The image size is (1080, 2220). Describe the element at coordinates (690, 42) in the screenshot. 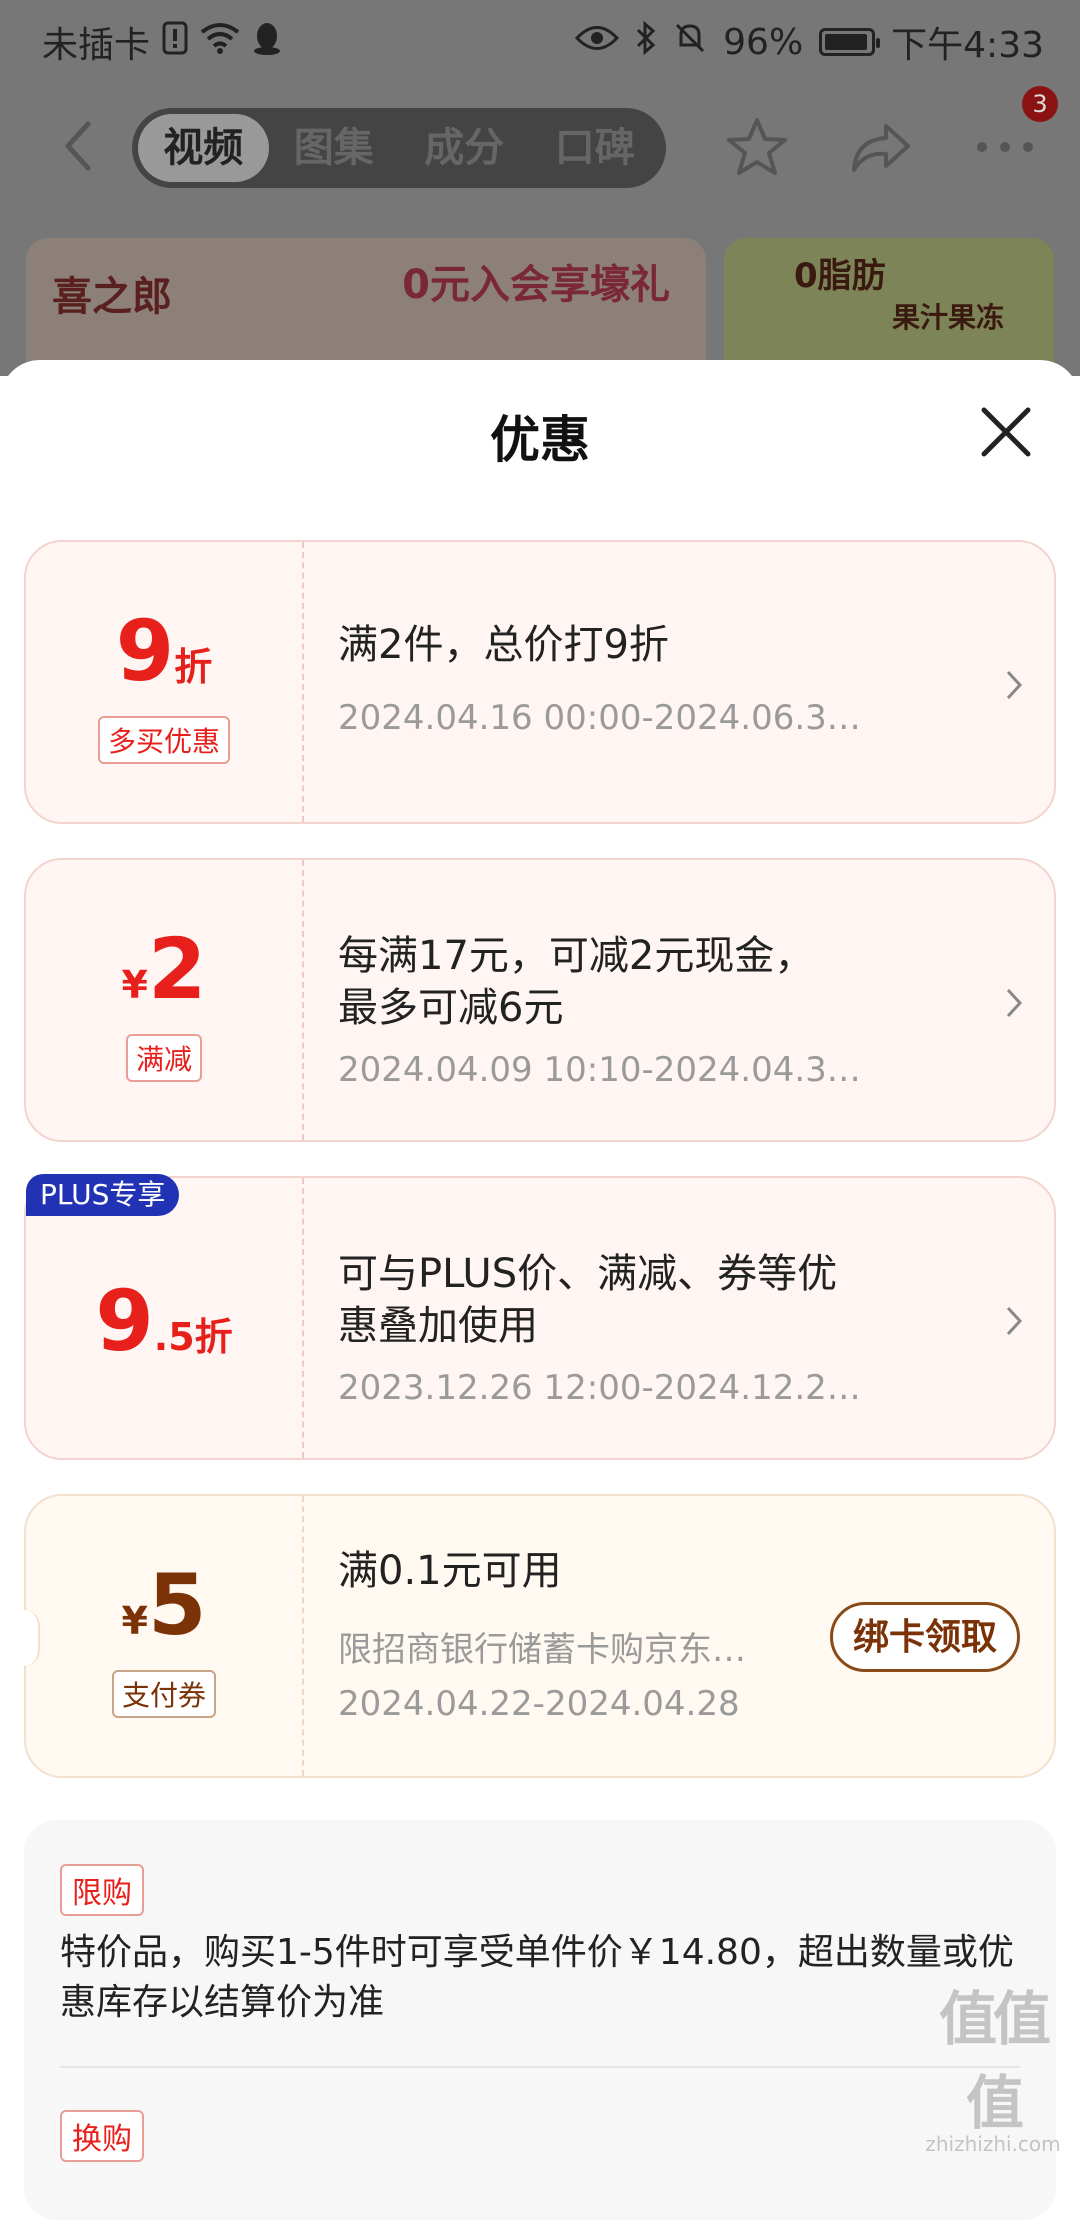

I see `mute-bell-icon` at that location.